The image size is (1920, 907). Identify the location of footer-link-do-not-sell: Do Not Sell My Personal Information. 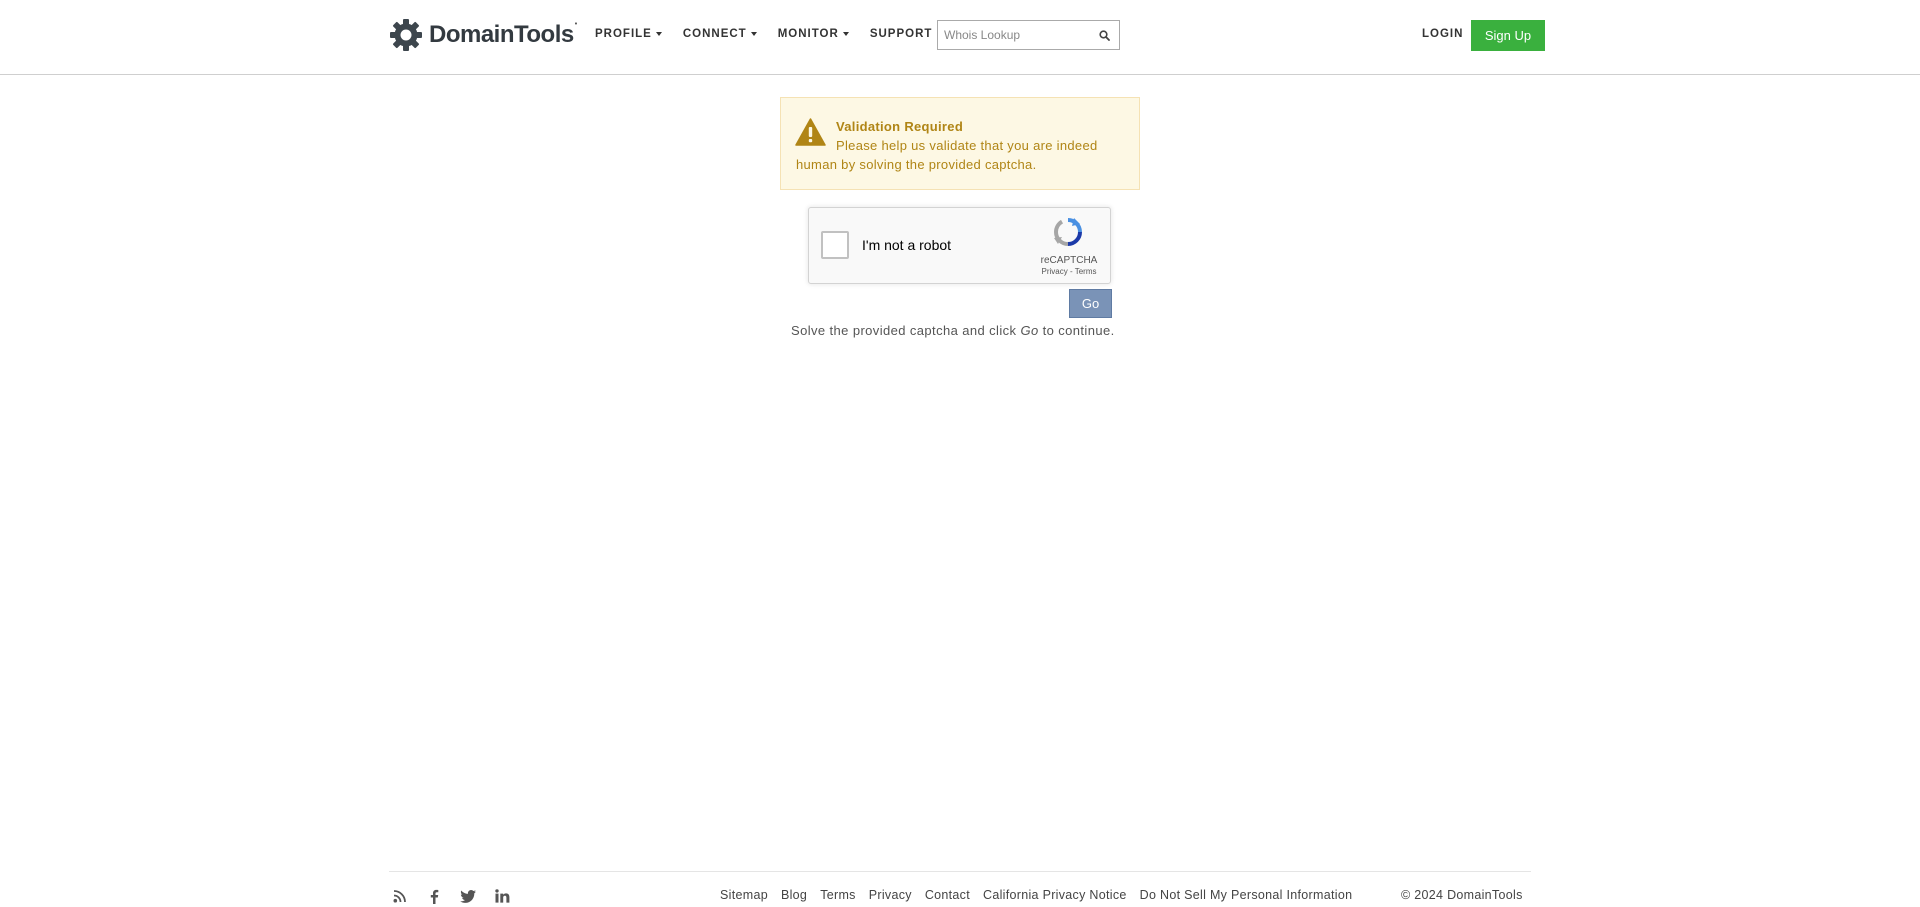
(1246, 895).